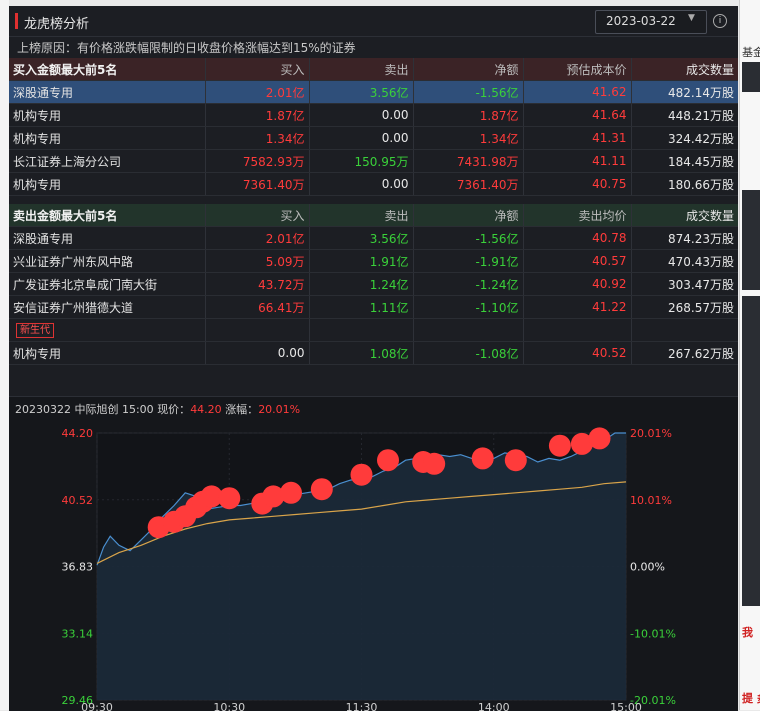 Image resolution: width=760 pixels, height=711 pixels. Describe the element at coordinates (107, 161) in the screenshot. I see `cell-name: 长江证券上海分公司` at that location.